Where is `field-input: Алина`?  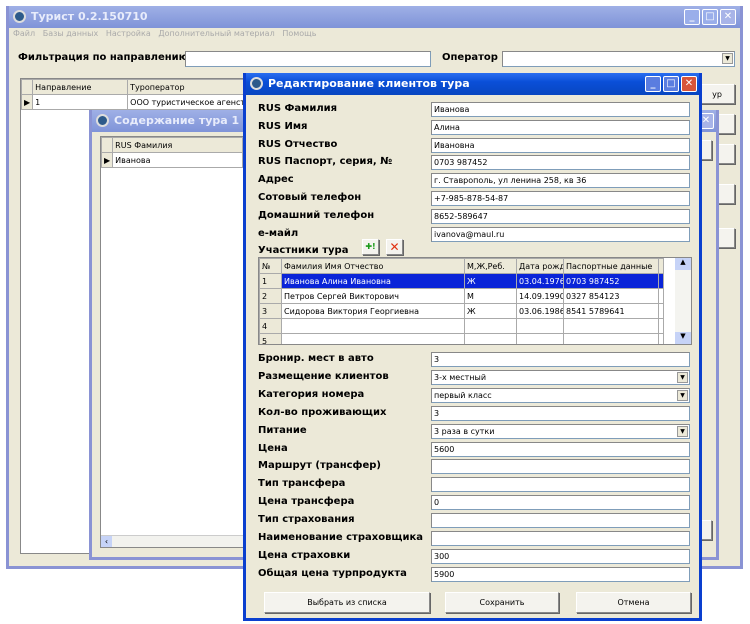 field-input: Алина is located at coordinates (560, 127).